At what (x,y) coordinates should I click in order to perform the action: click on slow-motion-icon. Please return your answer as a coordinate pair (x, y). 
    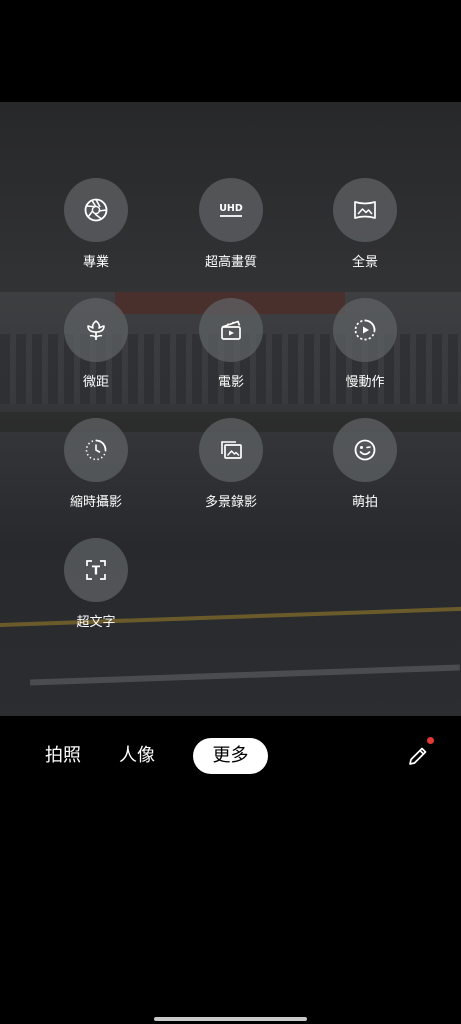
    Looking at the image, I should click on (365, 330).